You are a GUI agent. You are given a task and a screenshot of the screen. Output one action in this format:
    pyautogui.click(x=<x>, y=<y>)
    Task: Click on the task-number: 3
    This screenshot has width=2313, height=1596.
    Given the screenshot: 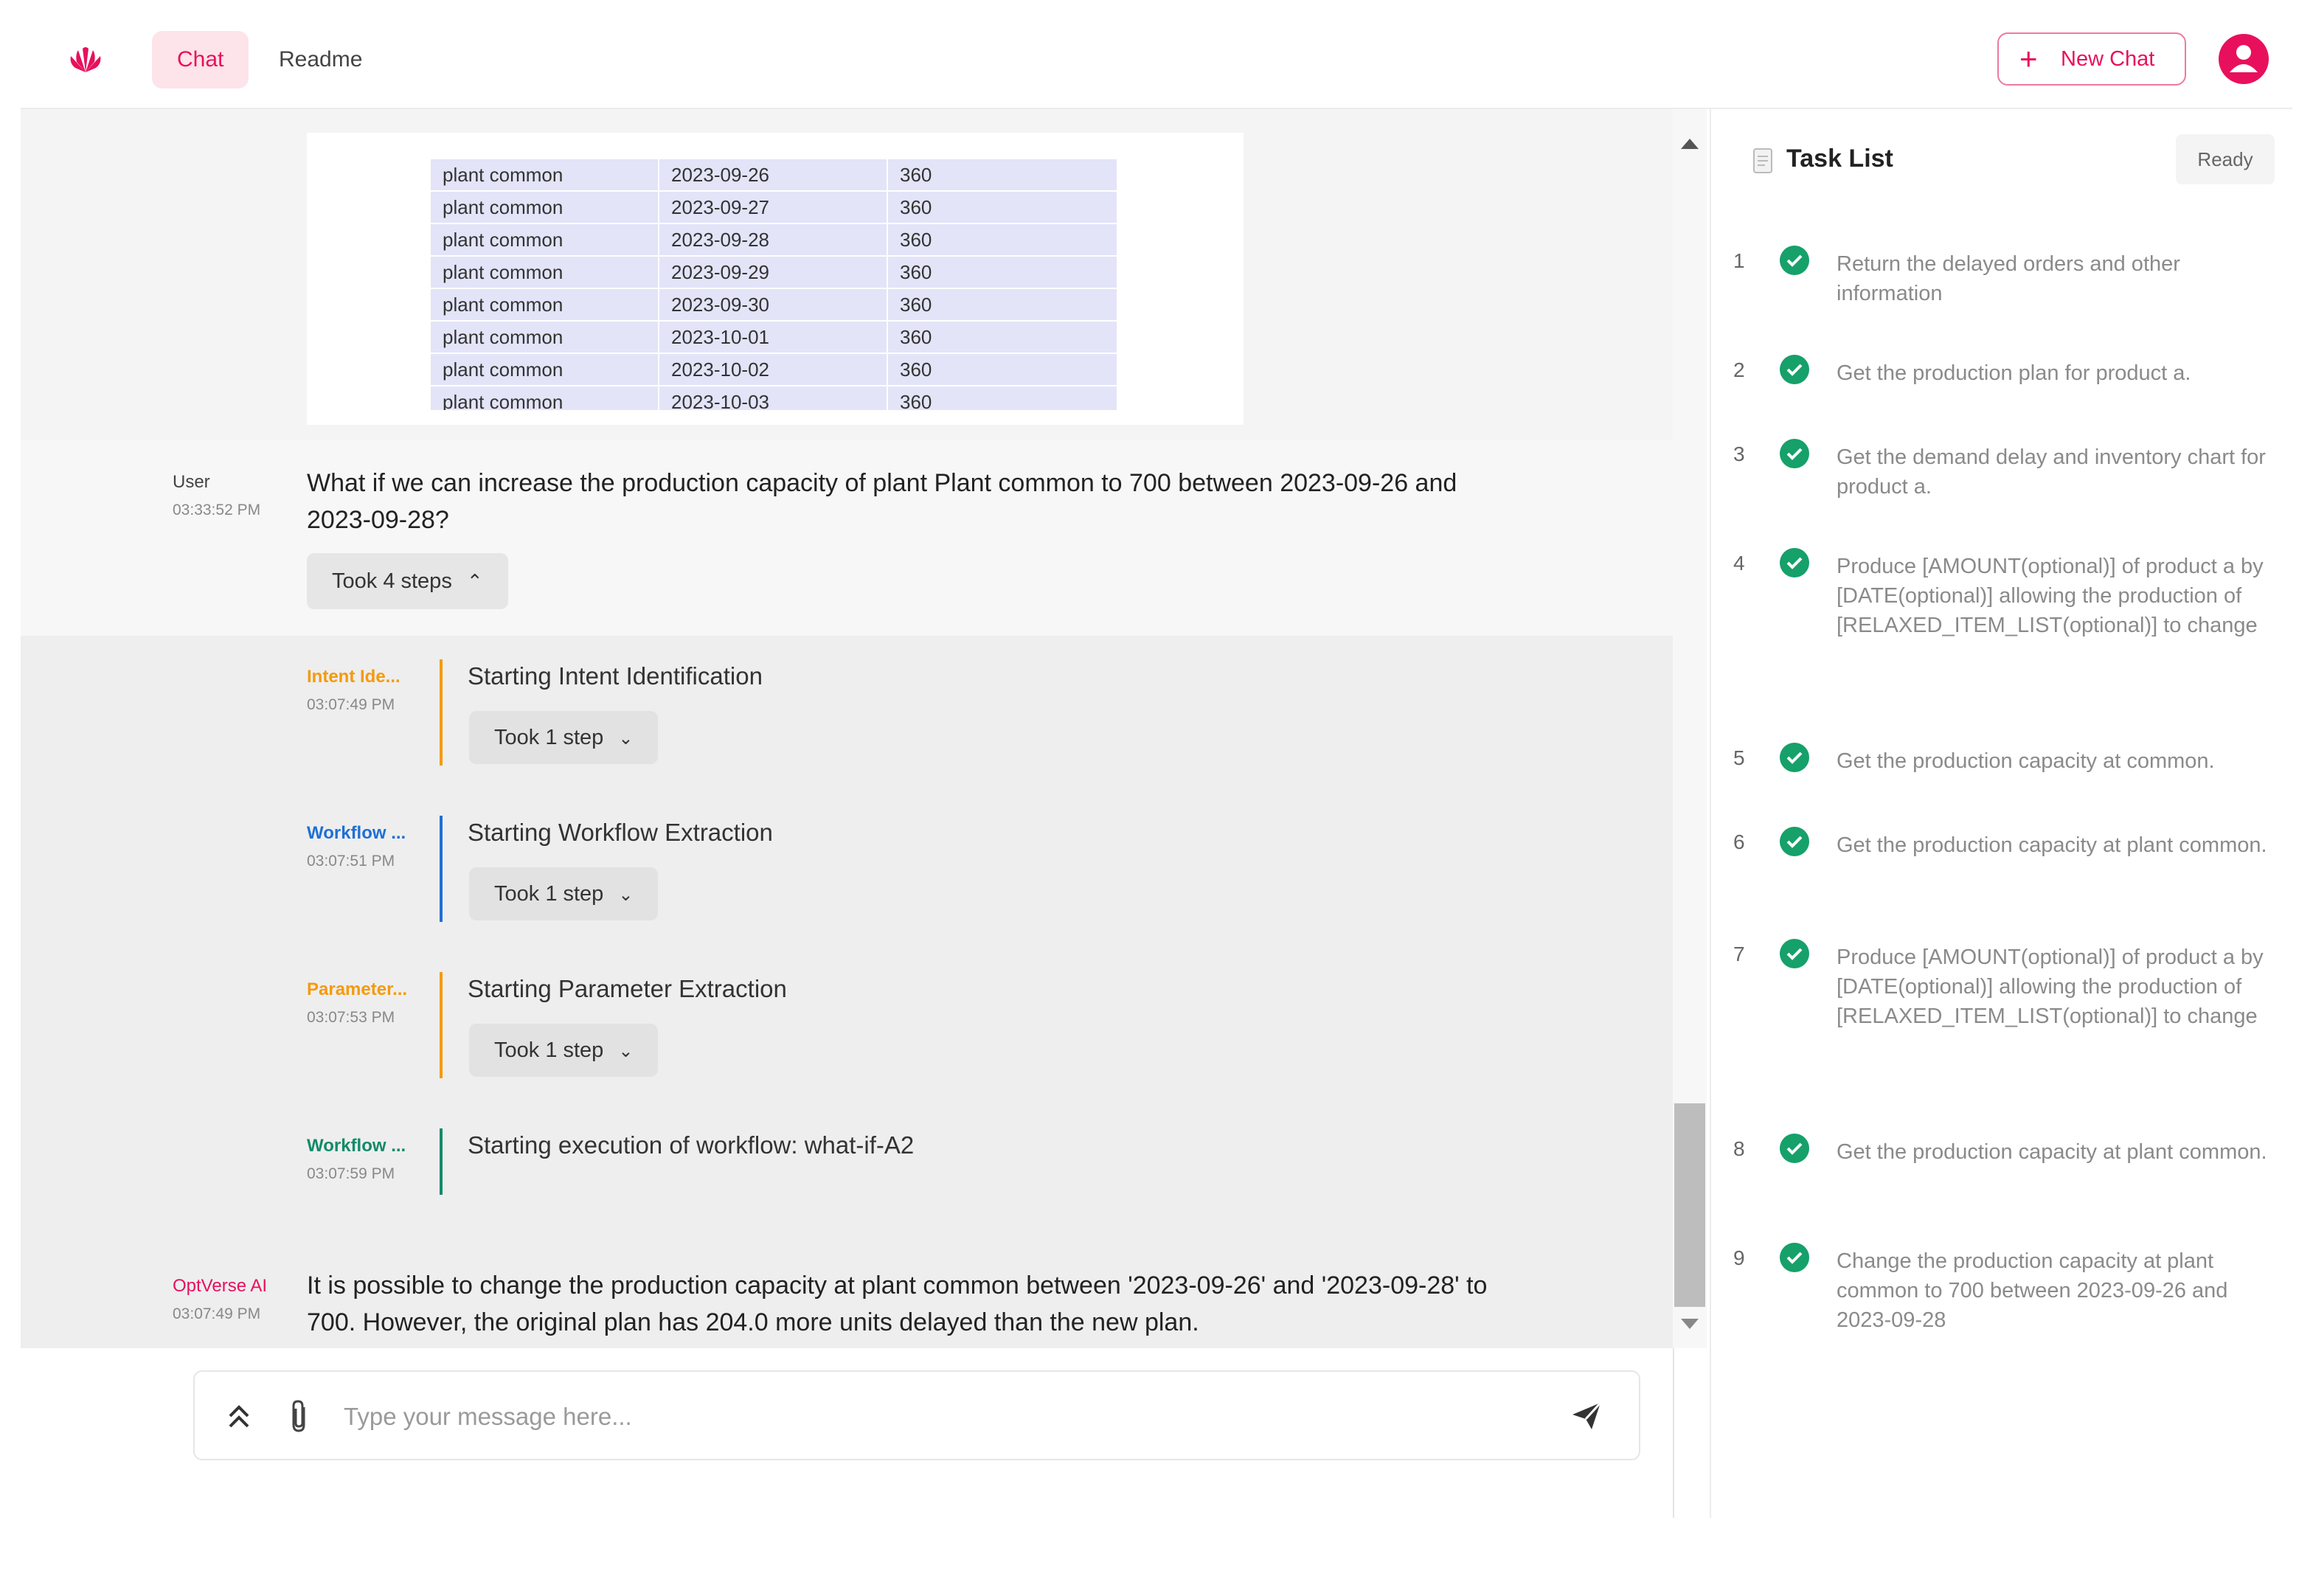 What is the action you would take?
    pyautogui.click(x=1739, y=454)
    